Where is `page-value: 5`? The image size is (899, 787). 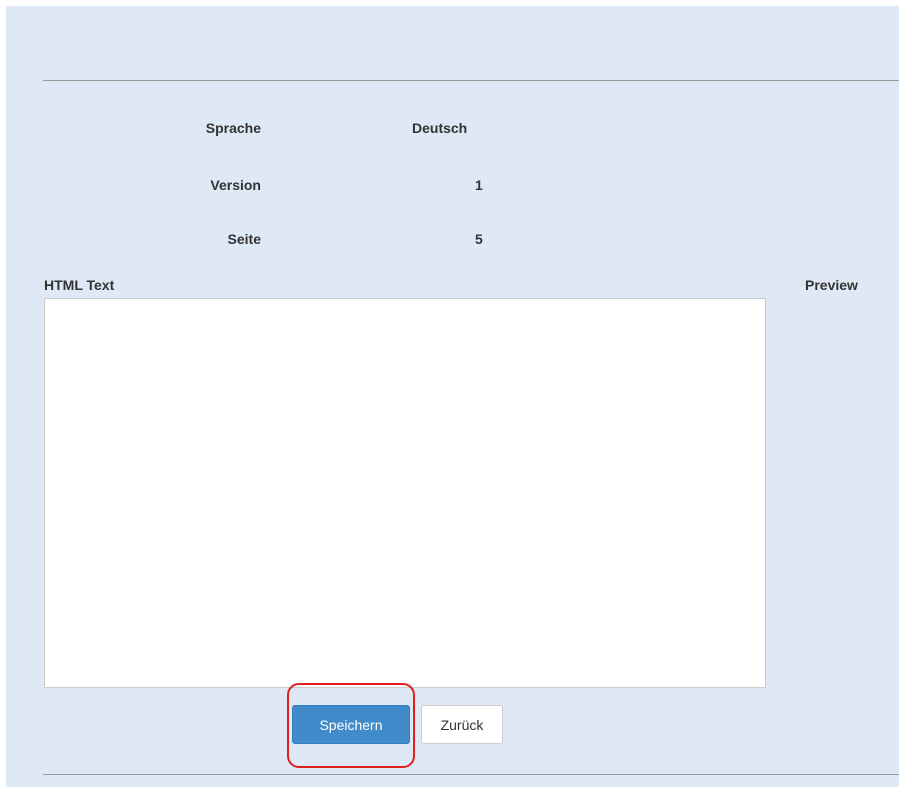 page-value: 5 is located at coordinates (479, 239).